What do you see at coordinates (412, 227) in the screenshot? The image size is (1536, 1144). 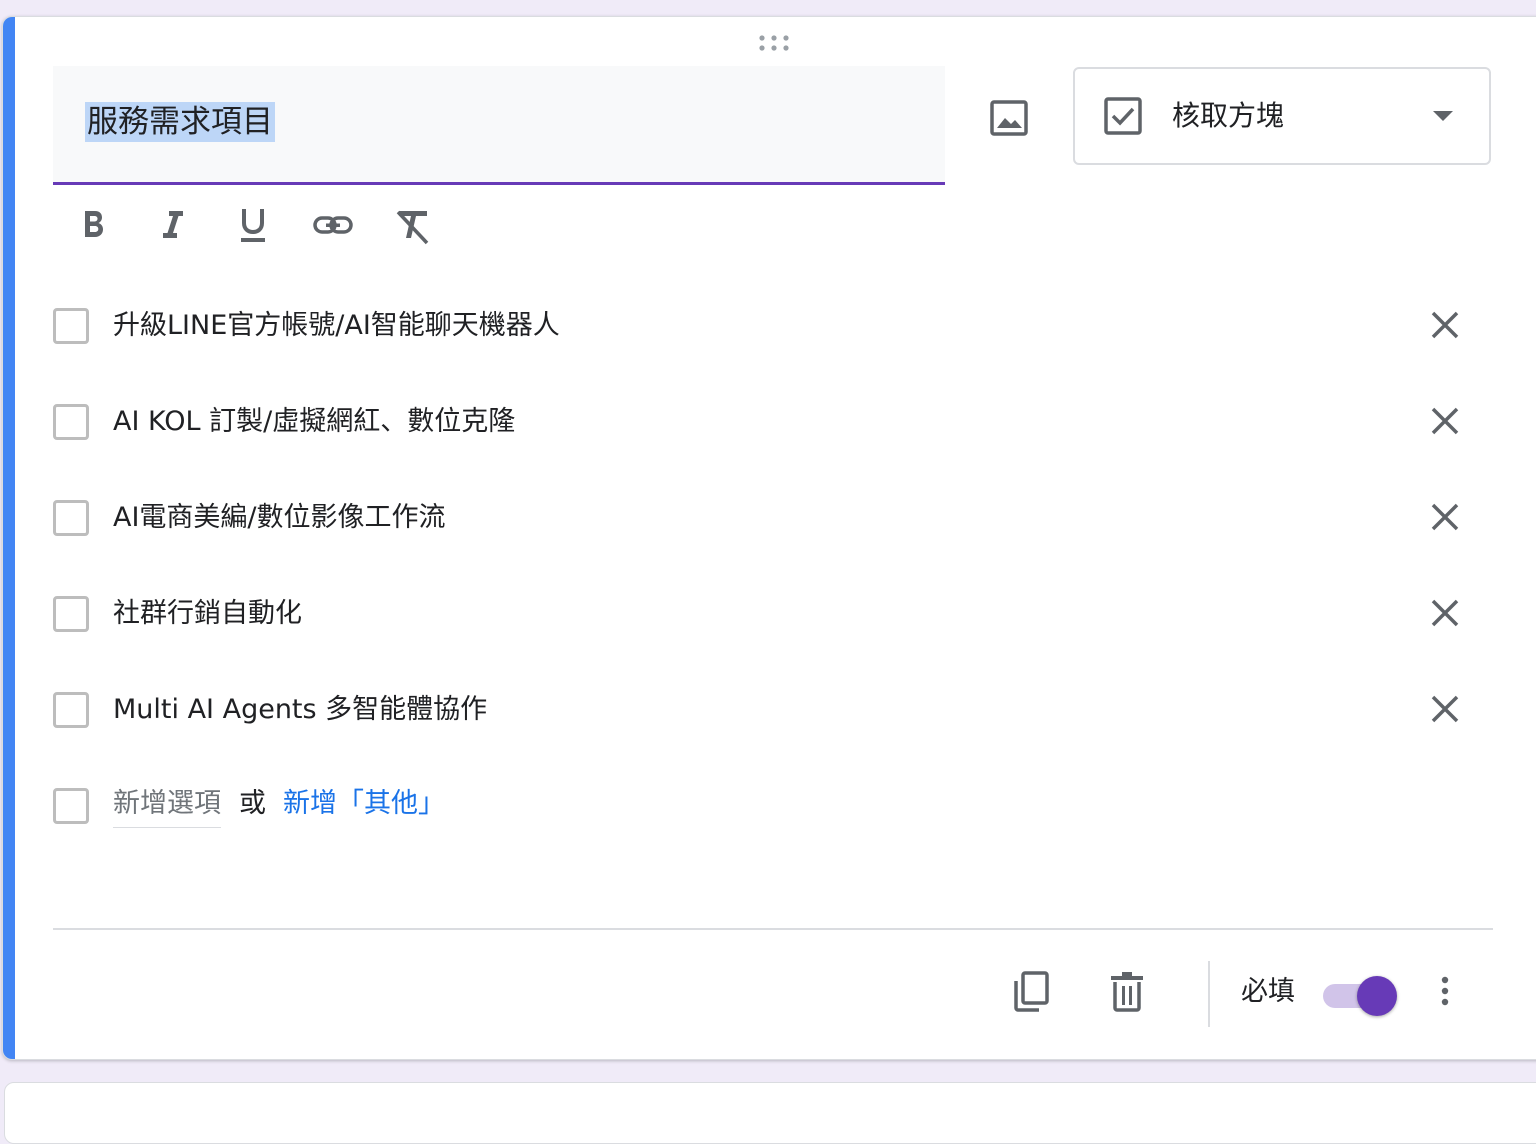 I see `clear-formatting-icon` at bounding box center [412, 227].